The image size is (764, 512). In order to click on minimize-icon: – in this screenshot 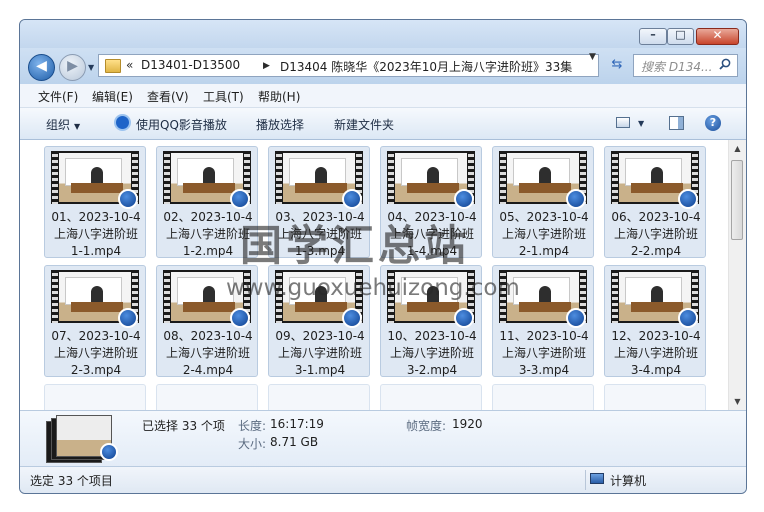, I will do `click(653, 34)`.